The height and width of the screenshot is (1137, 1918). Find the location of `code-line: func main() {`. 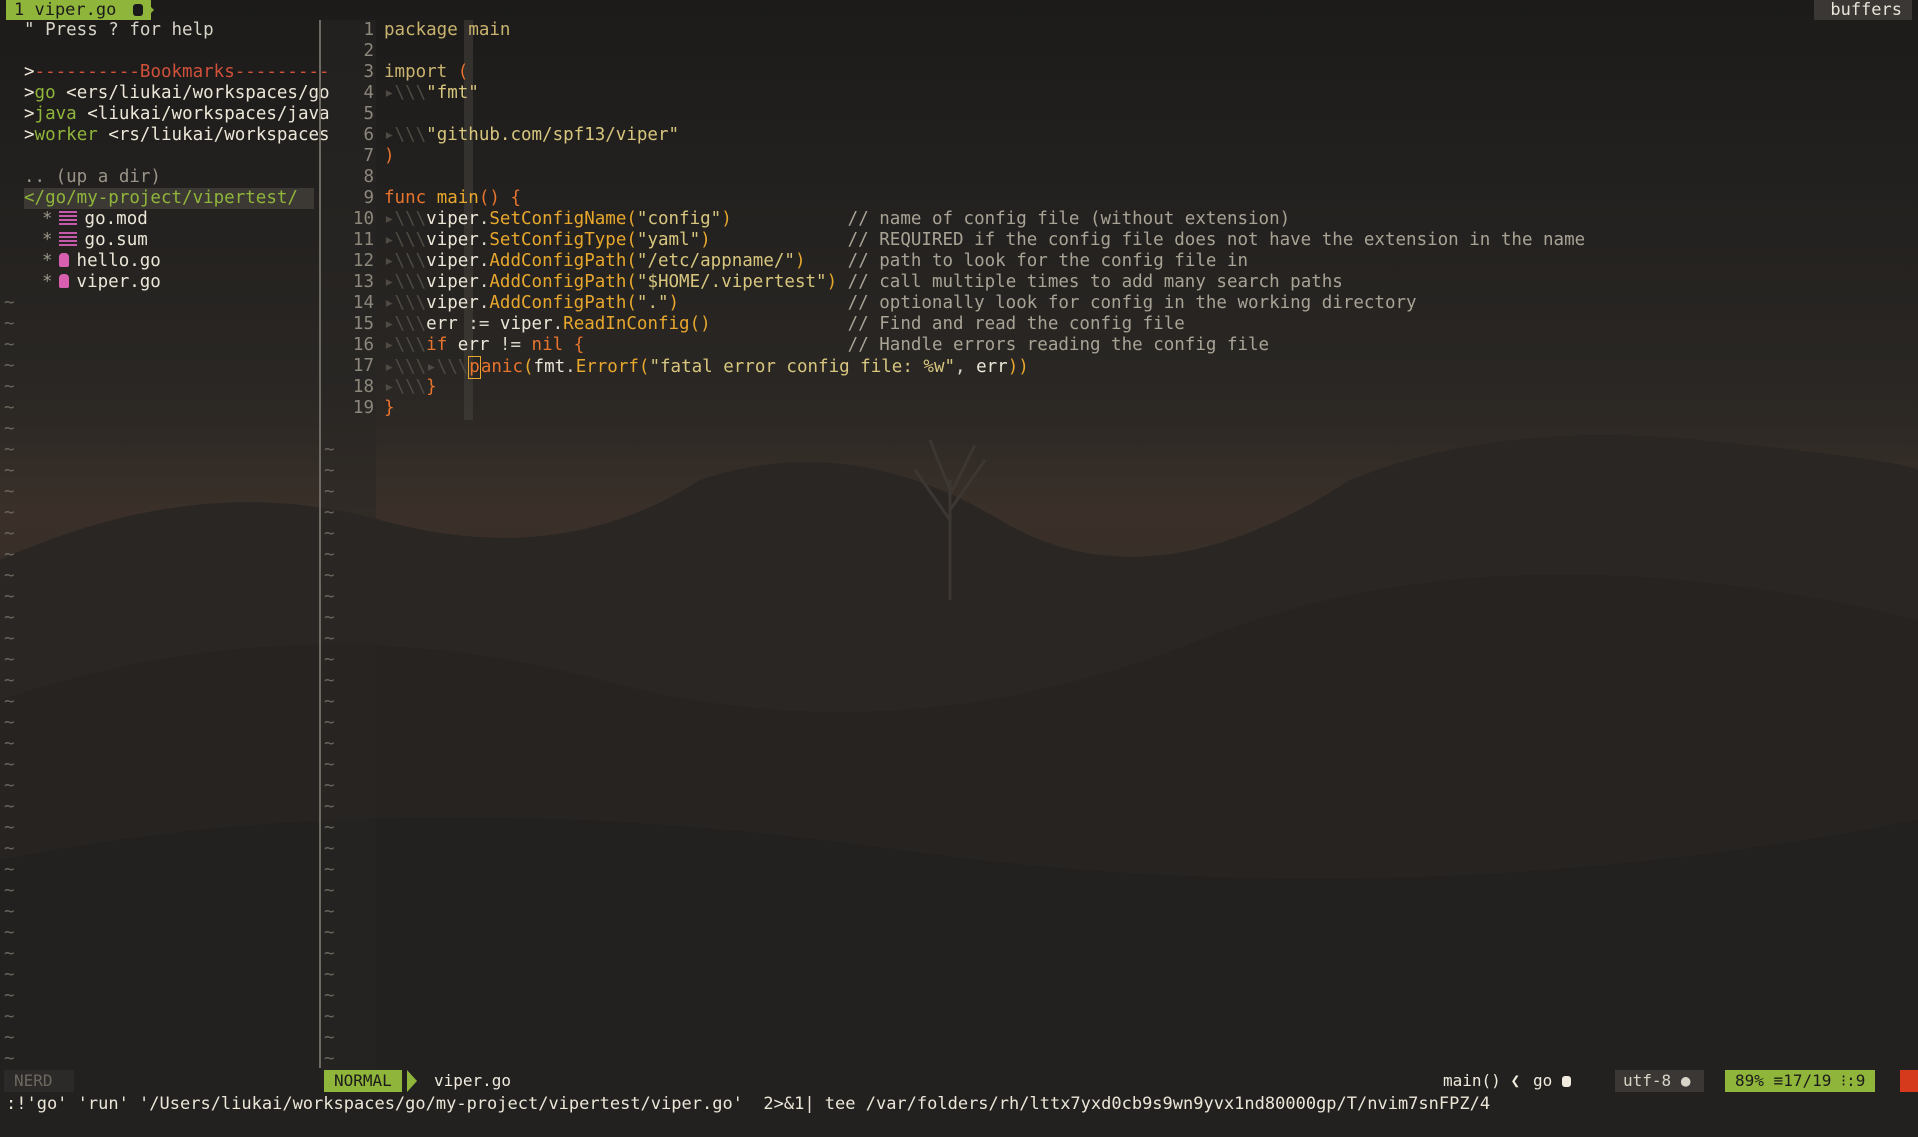

code-line: func main() { is located at coordinates (453, 198).